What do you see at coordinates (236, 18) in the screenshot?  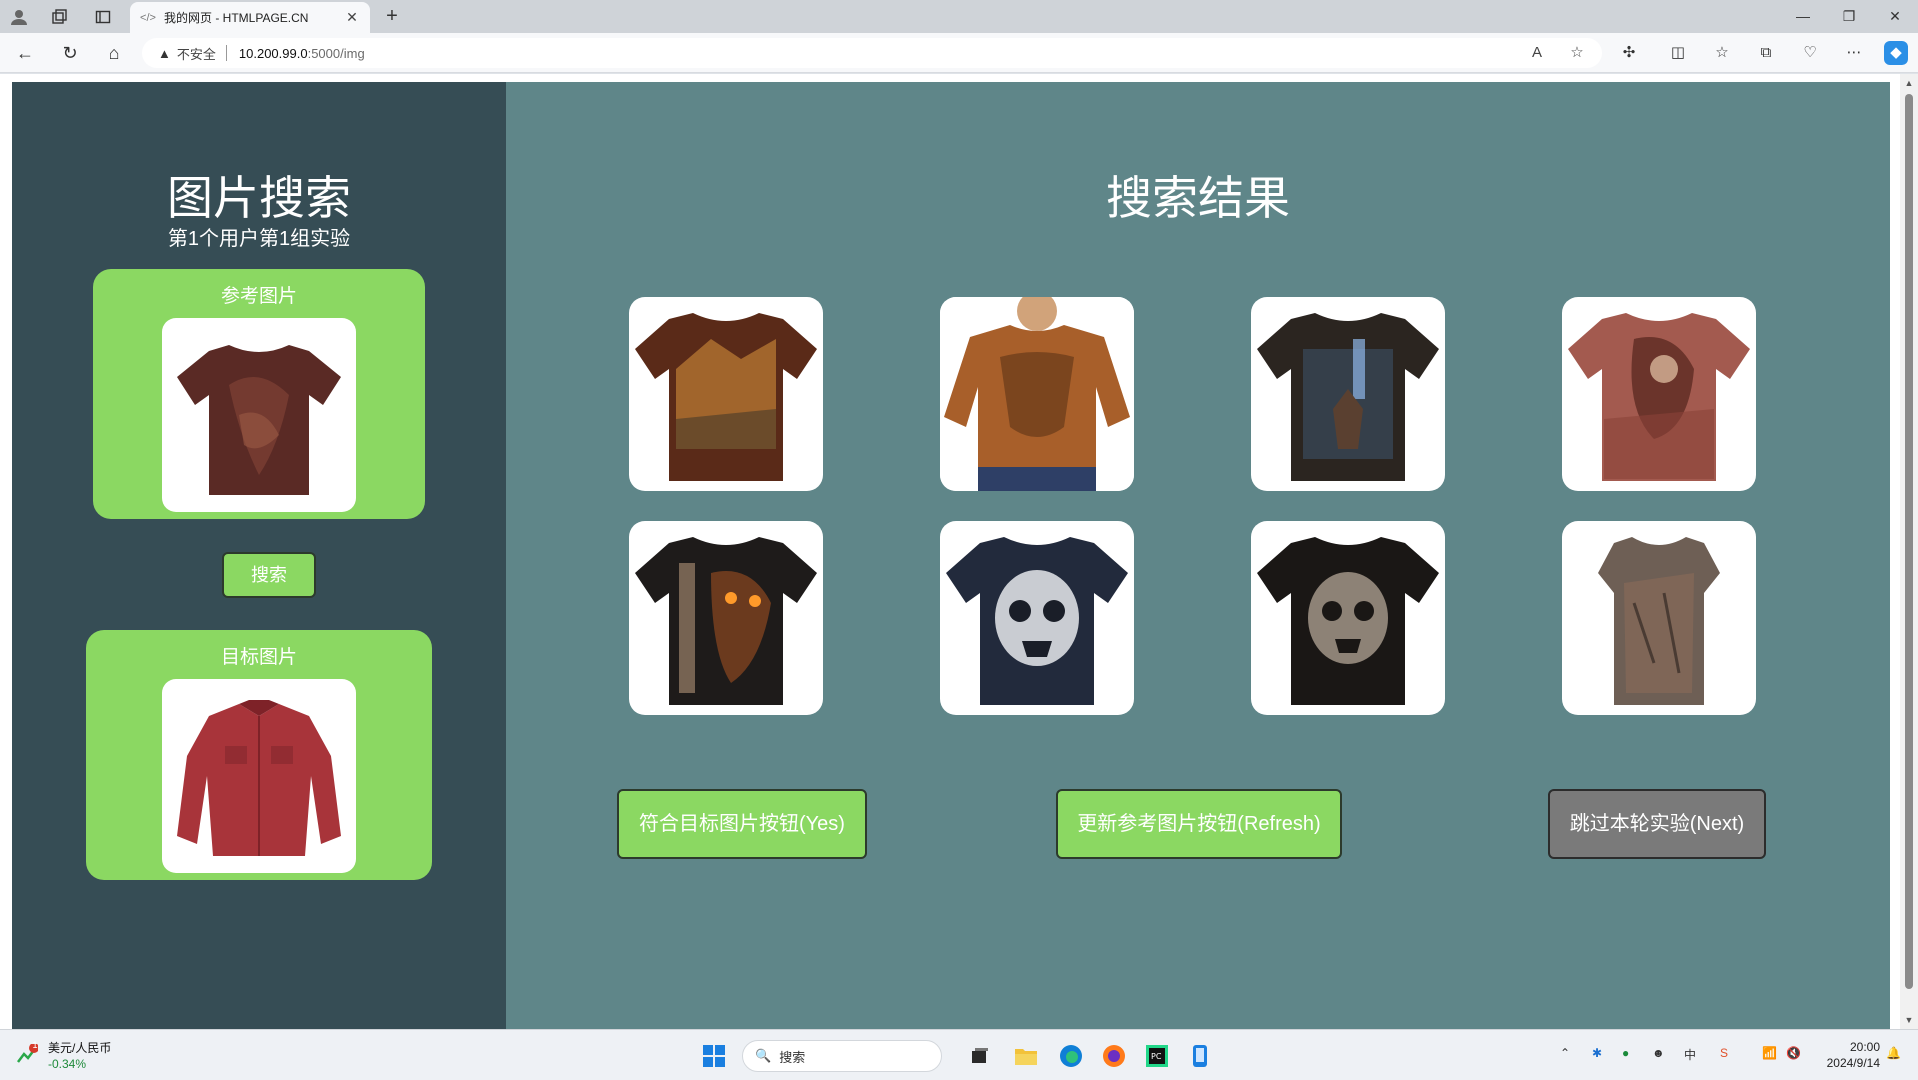 I see `tab-title: 我的网页 - HTMLPAGE.CN` at bounding box center [236, 18].